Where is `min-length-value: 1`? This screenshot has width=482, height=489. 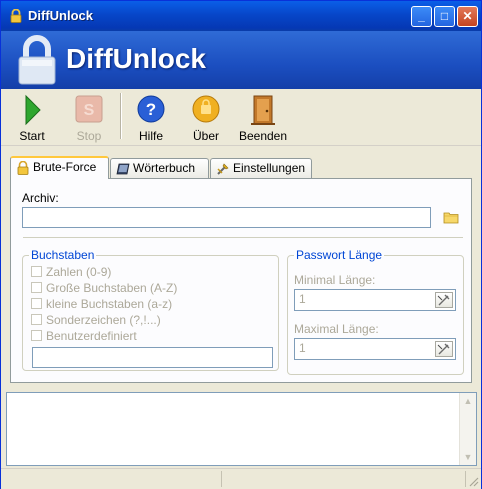
min-length-value: 1 is located at coordinates (302, 299).